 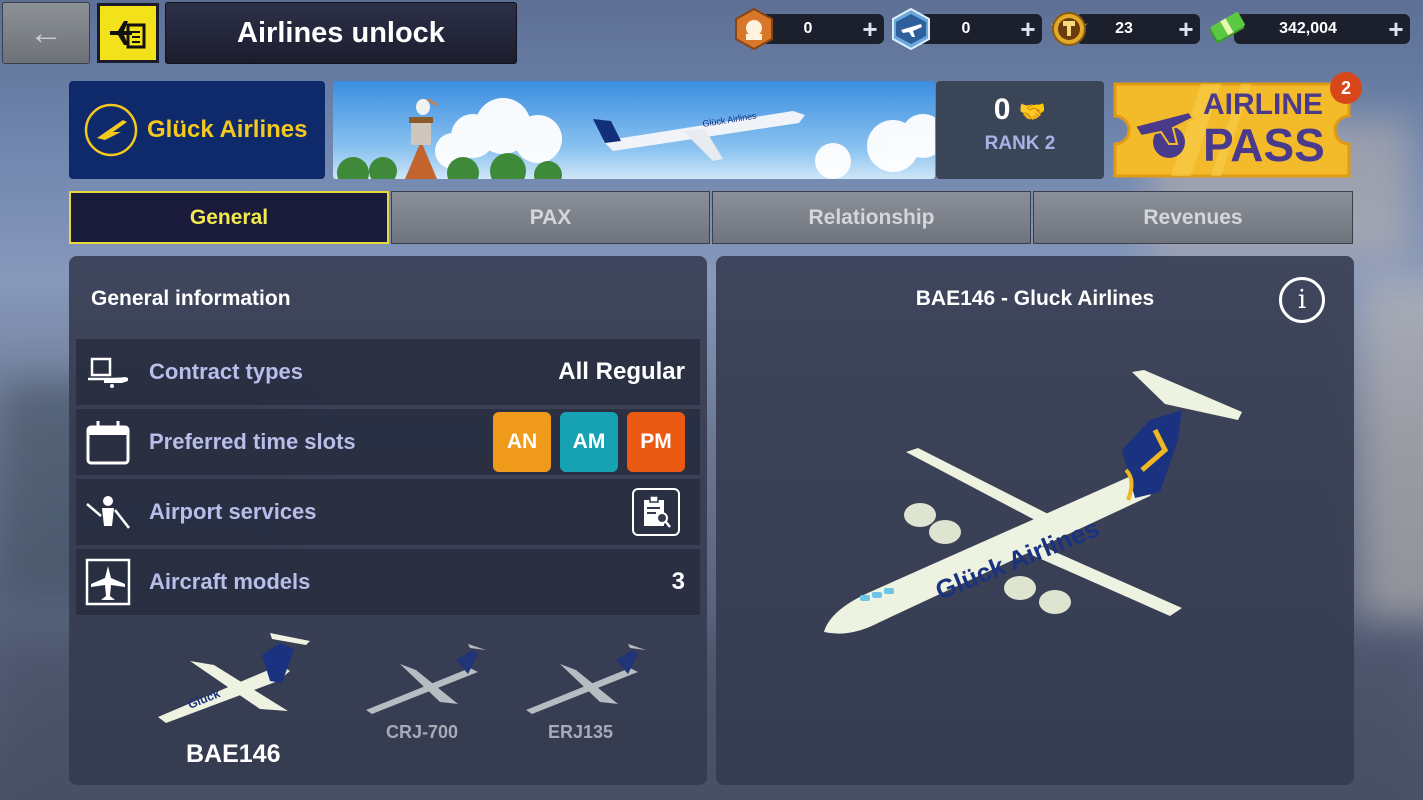 I want to click on relationship-rank-card: 0 🤝 RANK 2, so click(x=1020, y=130).